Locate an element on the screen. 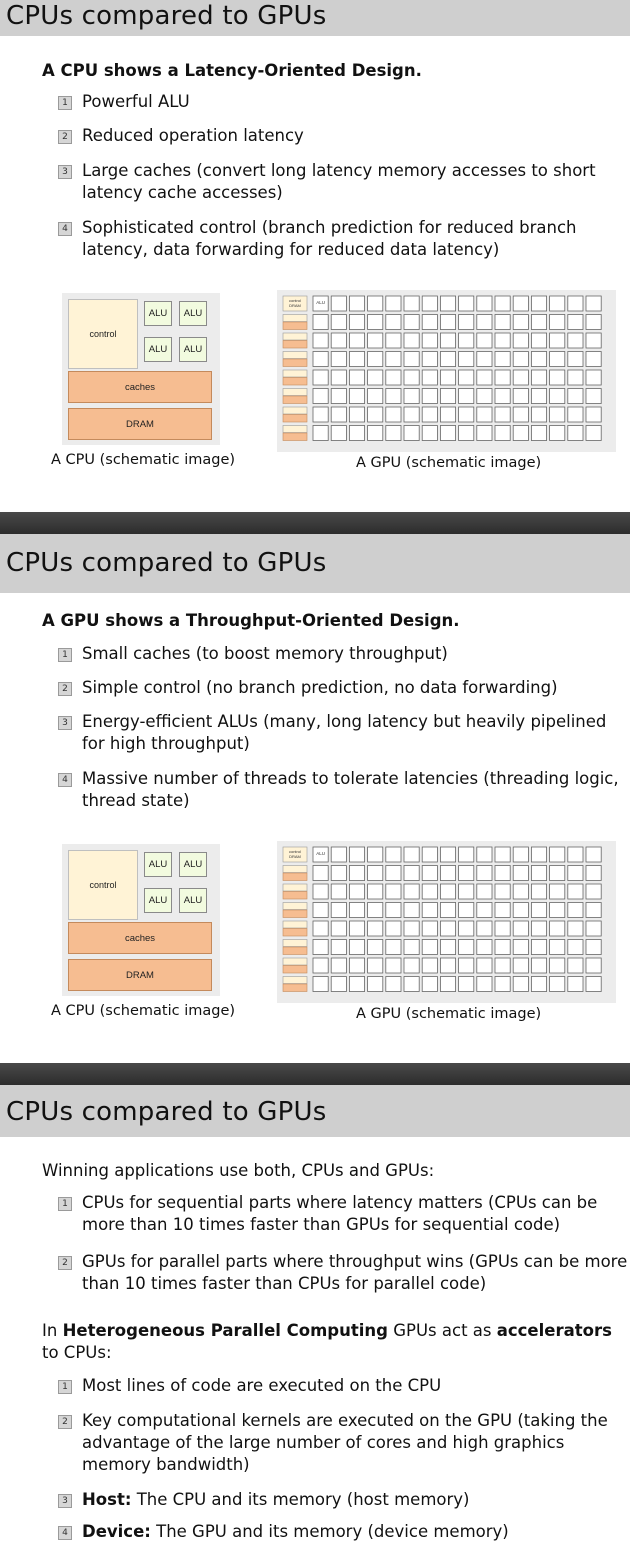 The image size is (630, 1564). item-text: Powerful ALU is located at coordinates (136, 101).